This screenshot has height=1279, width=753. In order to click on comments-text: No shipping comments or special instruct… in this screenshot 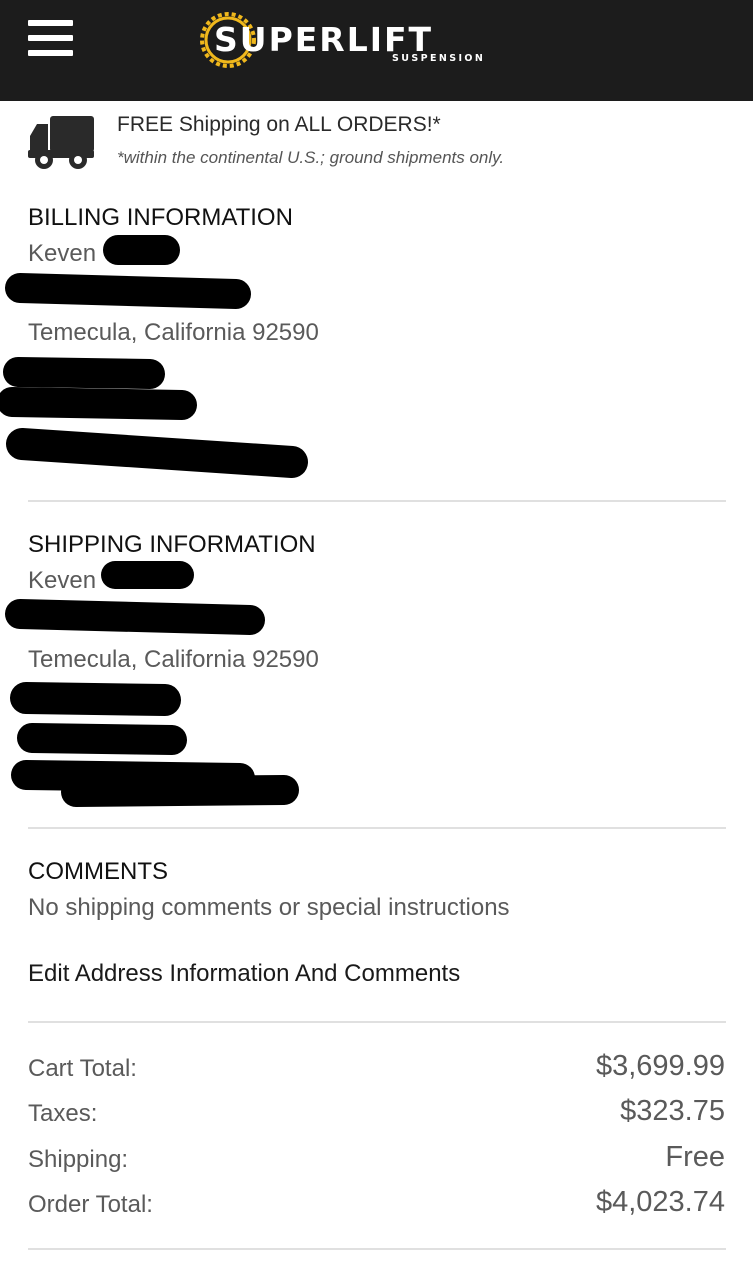, I will do `click(269, 907)`.